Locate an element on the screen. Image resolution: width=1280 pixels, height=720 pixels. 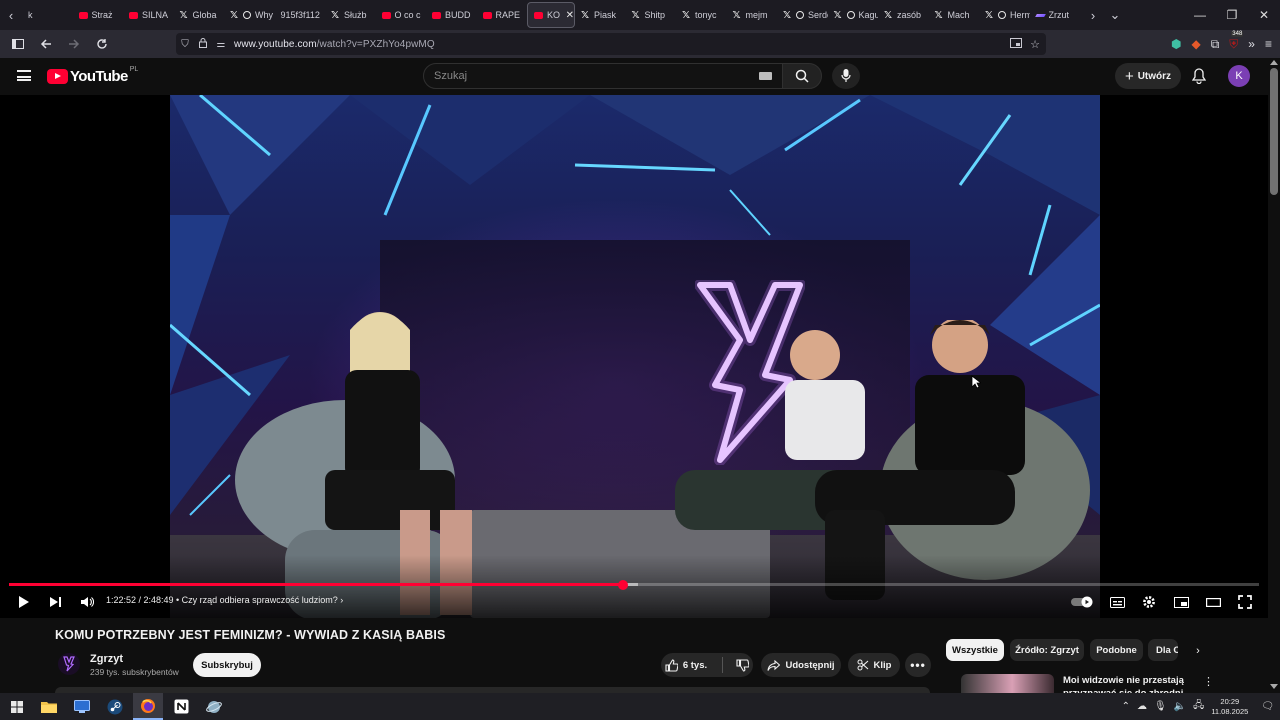
progress-scrubber-handle is located at coordinates (622, 584).